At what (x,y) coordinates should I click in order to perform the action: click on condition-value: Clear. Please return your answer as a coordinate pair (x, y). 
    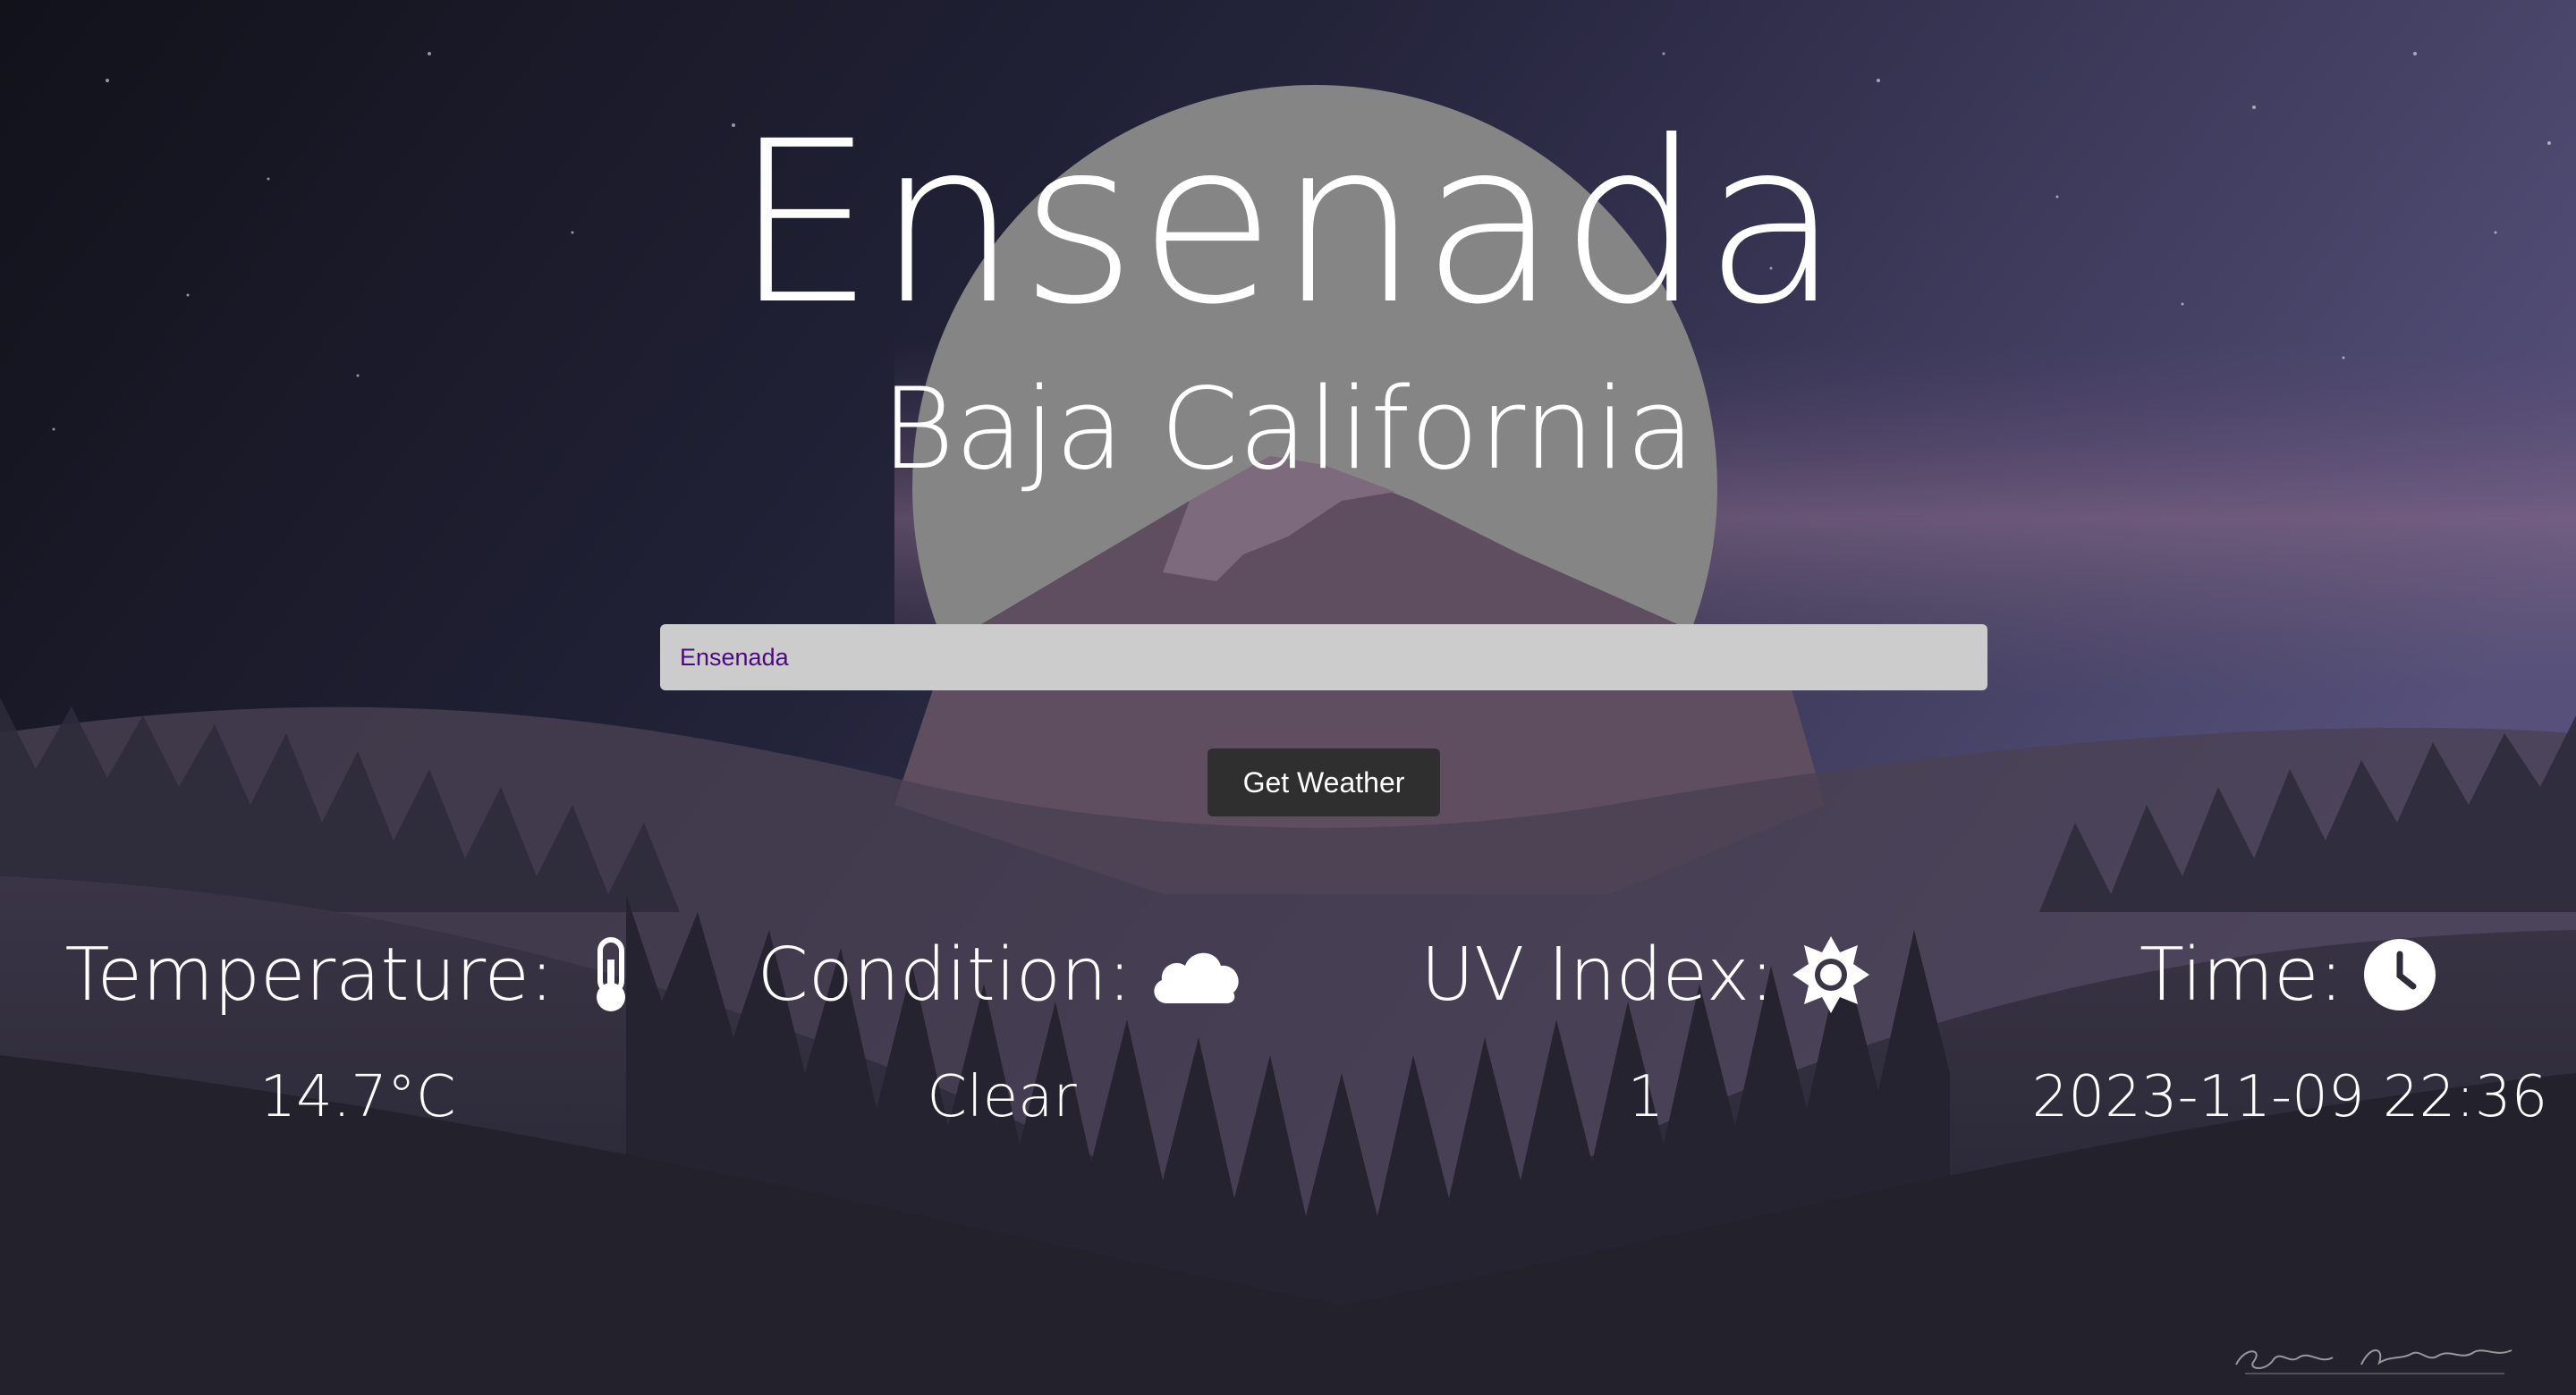
    Looking at the image, I should click on (1002, 1097).